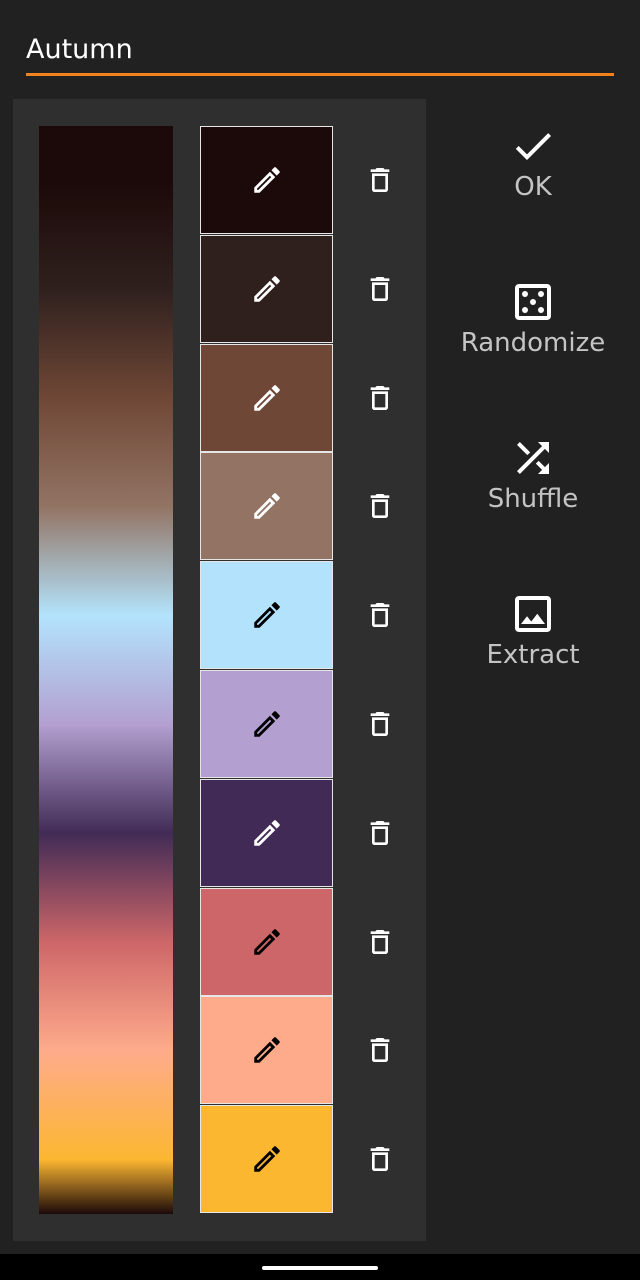  I want to click on shuffle-icon, so click(533, 458).